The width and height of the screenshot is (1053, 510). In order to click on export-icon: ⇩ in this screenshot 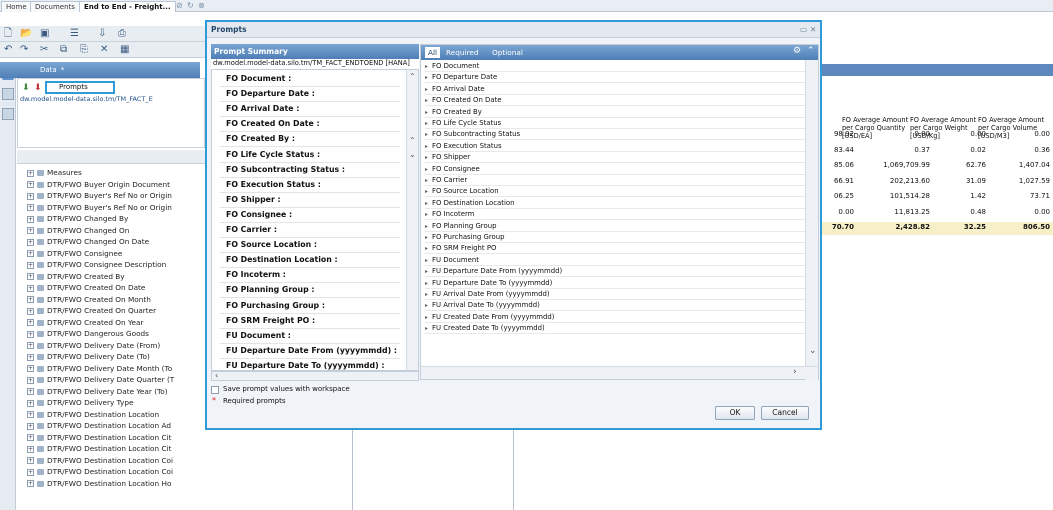, I will do `click(102, 34)`.